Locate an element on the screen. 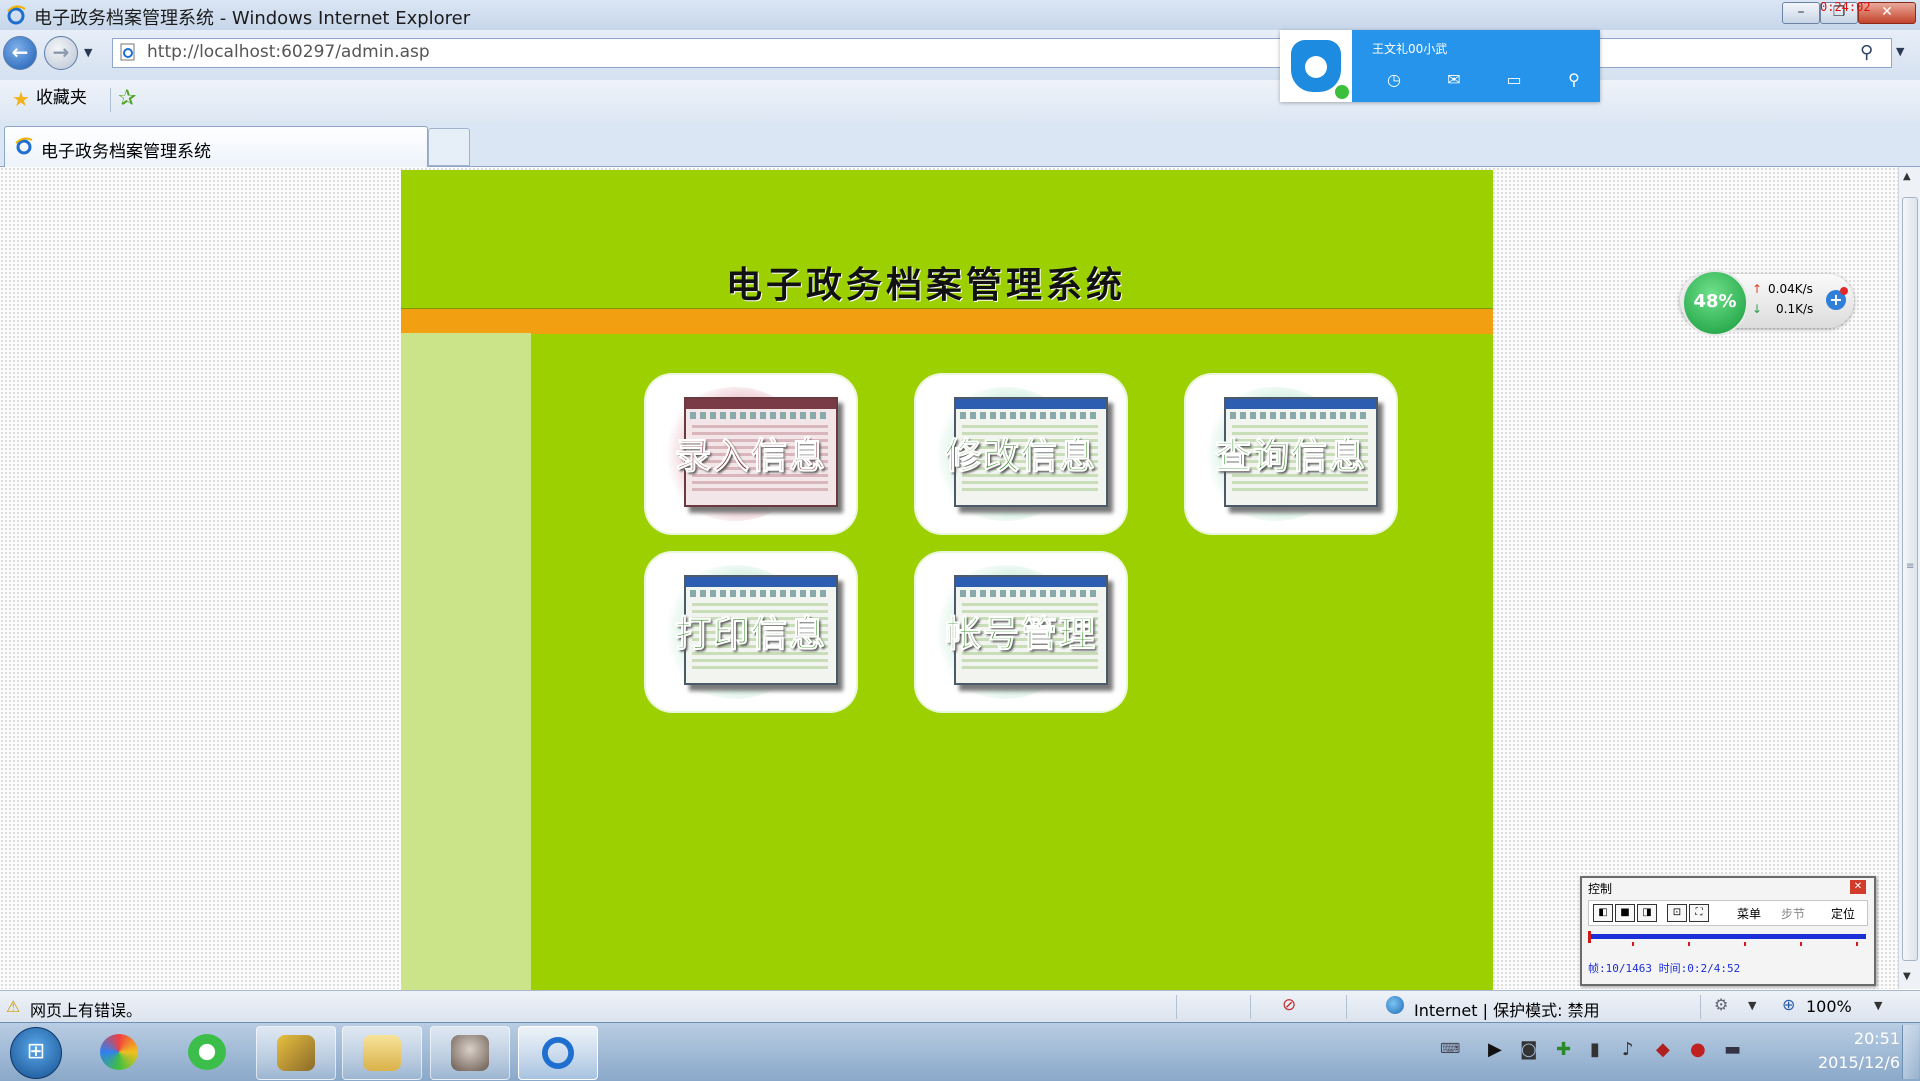  fullscreen-button: ⛶ is located at coordinates (1699, 913).